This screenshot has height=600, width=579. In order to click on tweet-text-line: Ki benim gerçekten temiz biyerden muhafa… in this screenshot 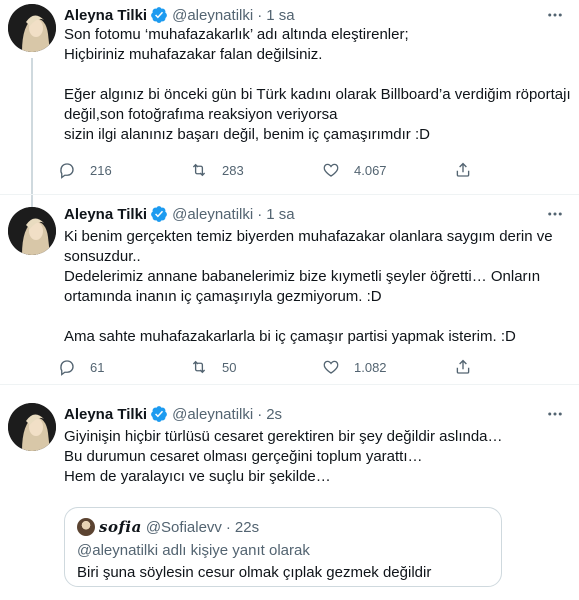, I will do `click(308, 236)`.